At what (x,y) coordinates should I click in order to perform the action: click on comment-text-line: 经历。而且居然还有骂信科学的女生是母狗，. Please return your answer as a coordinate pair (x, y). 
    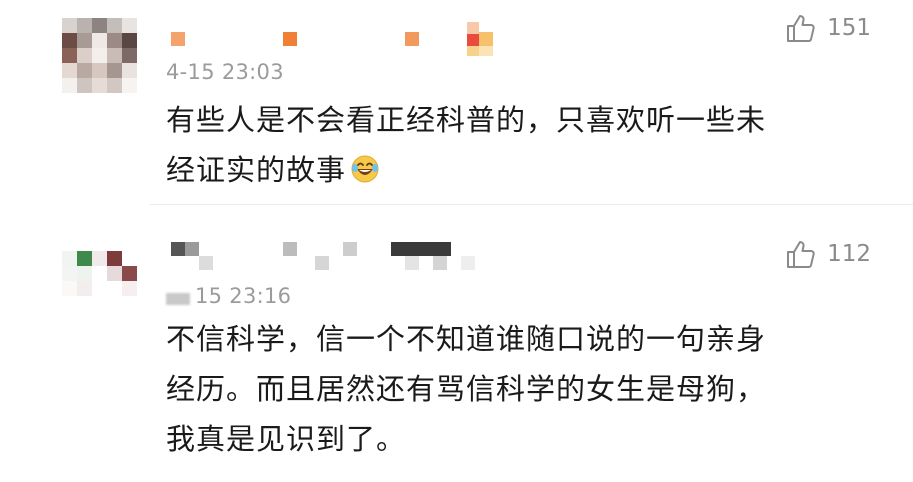
    Looking at the image, I should click on (466, 389).